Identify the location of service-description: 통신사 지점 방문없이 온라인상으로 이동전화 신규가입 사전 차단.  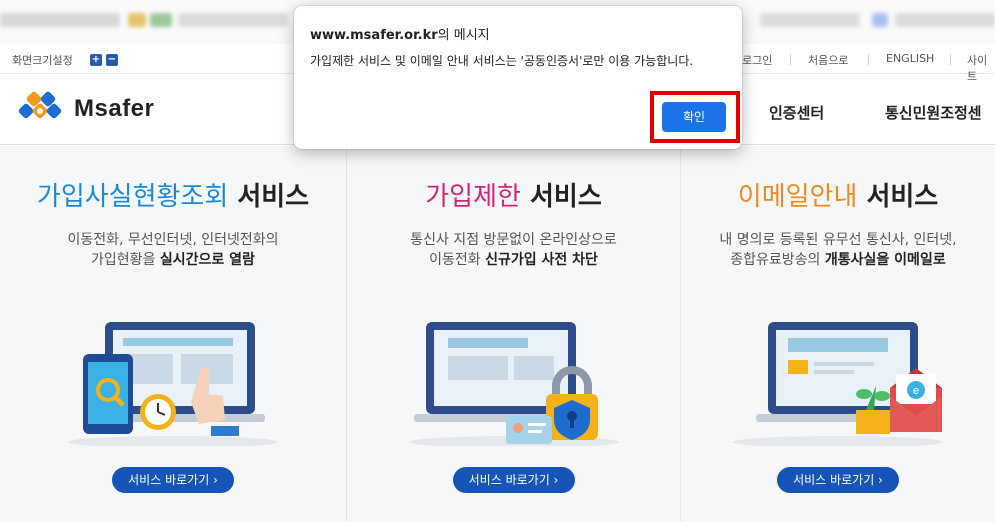
(513, 250).